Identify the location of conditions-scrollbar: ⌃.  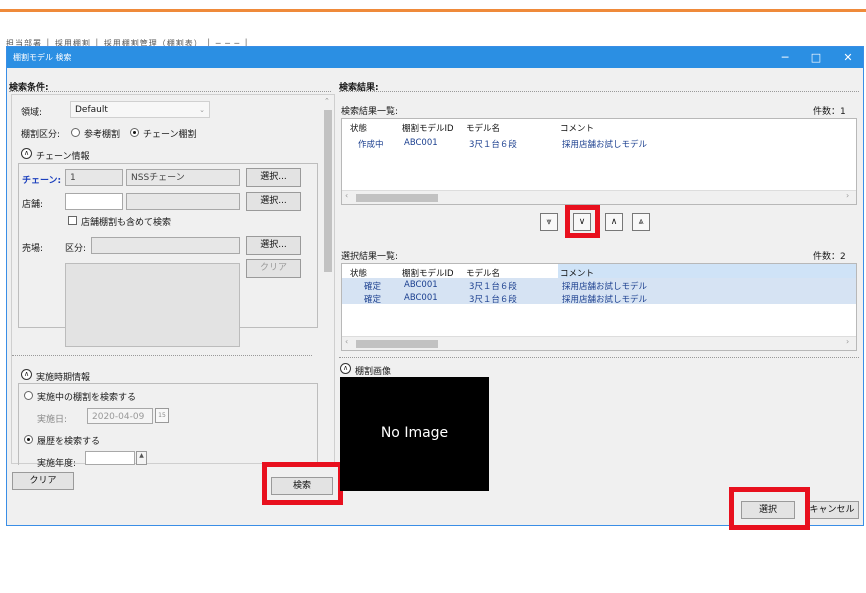
(328, 279).